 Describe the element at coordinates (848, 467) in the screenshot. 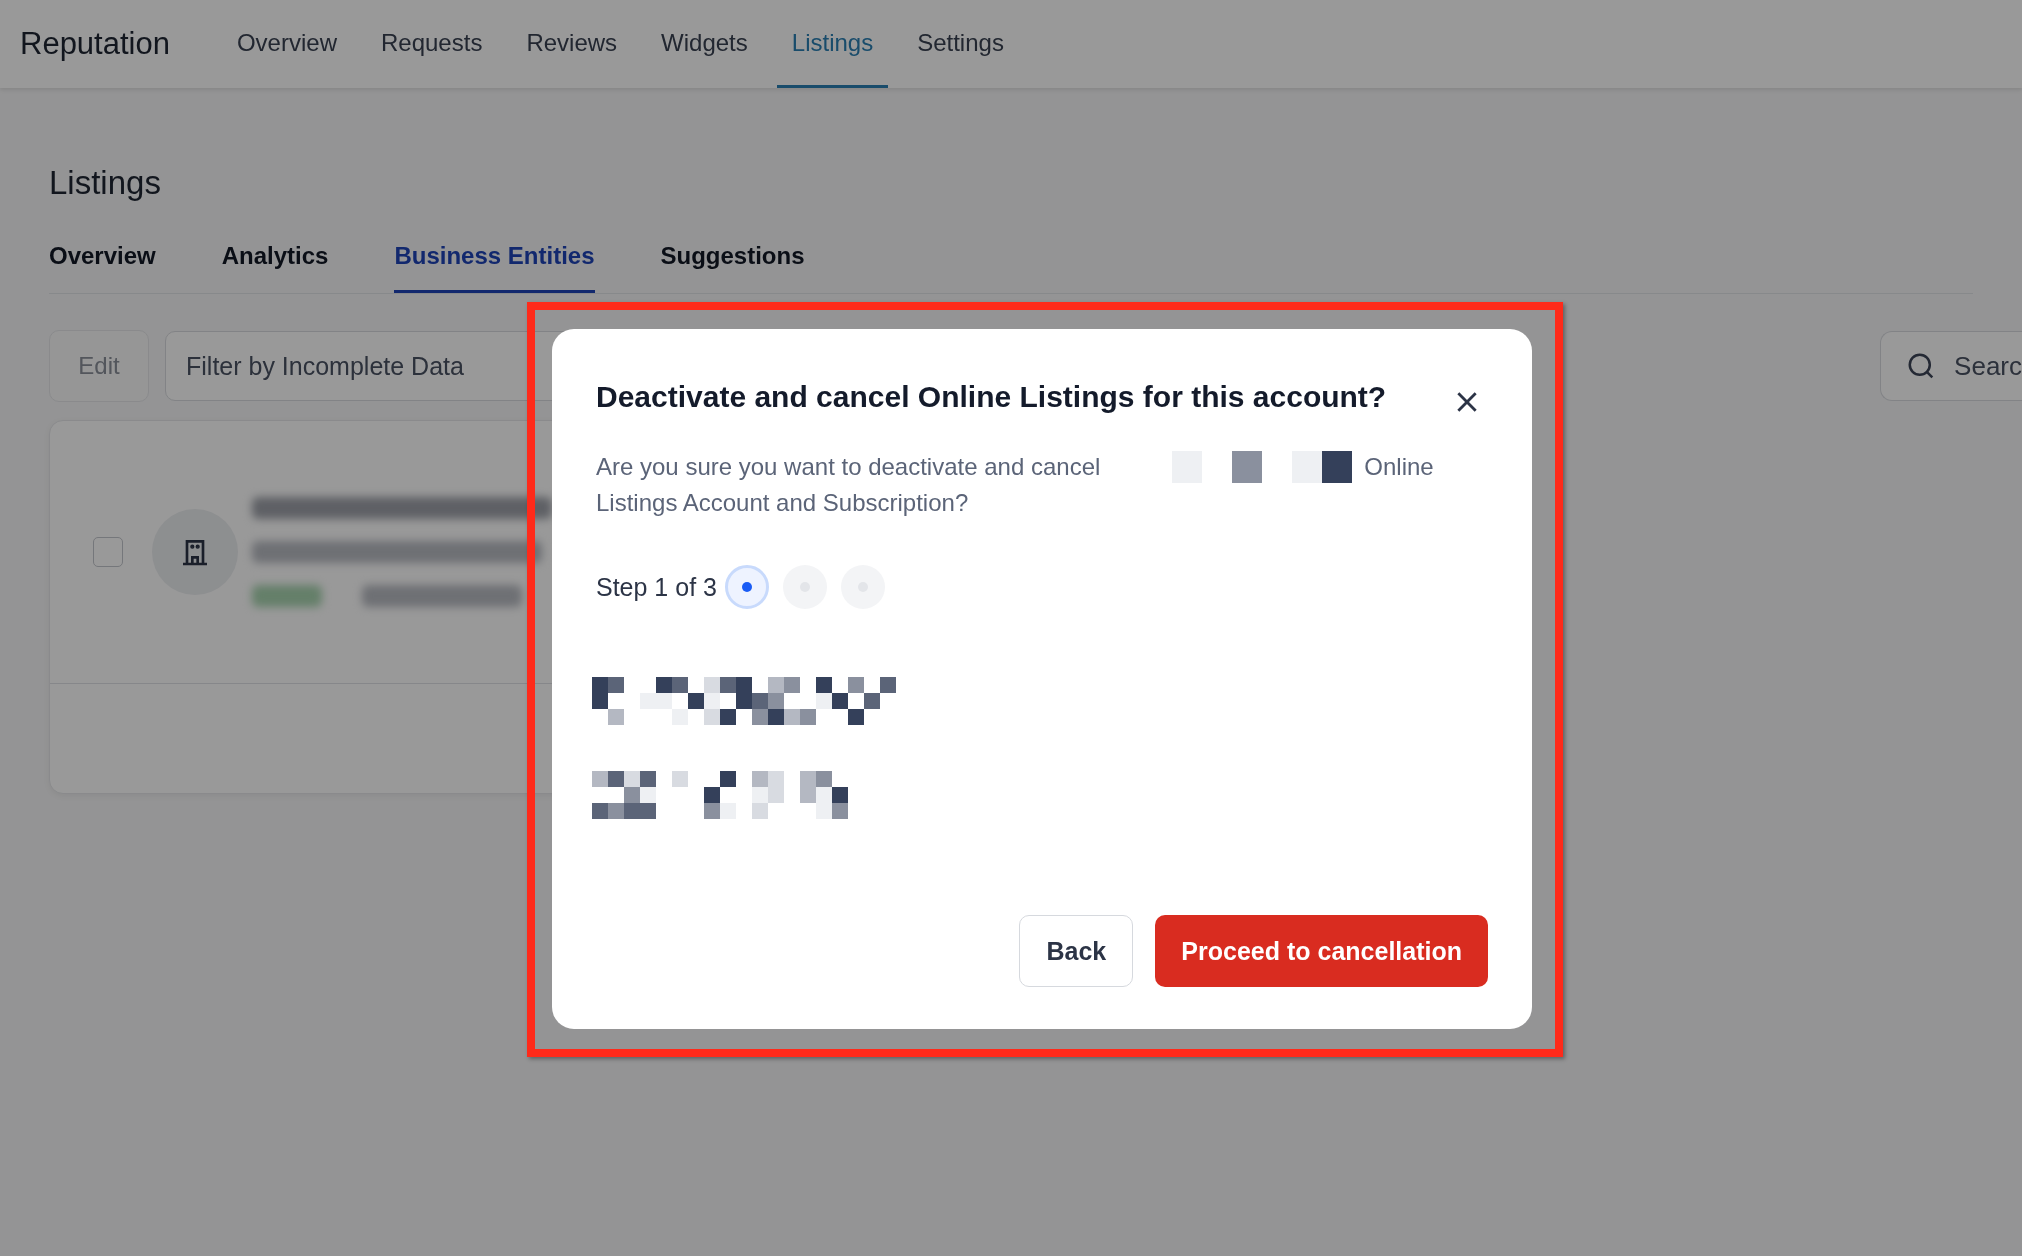

I see `dialog-message: Are you sure you want to deactivate and cancel` at that location.